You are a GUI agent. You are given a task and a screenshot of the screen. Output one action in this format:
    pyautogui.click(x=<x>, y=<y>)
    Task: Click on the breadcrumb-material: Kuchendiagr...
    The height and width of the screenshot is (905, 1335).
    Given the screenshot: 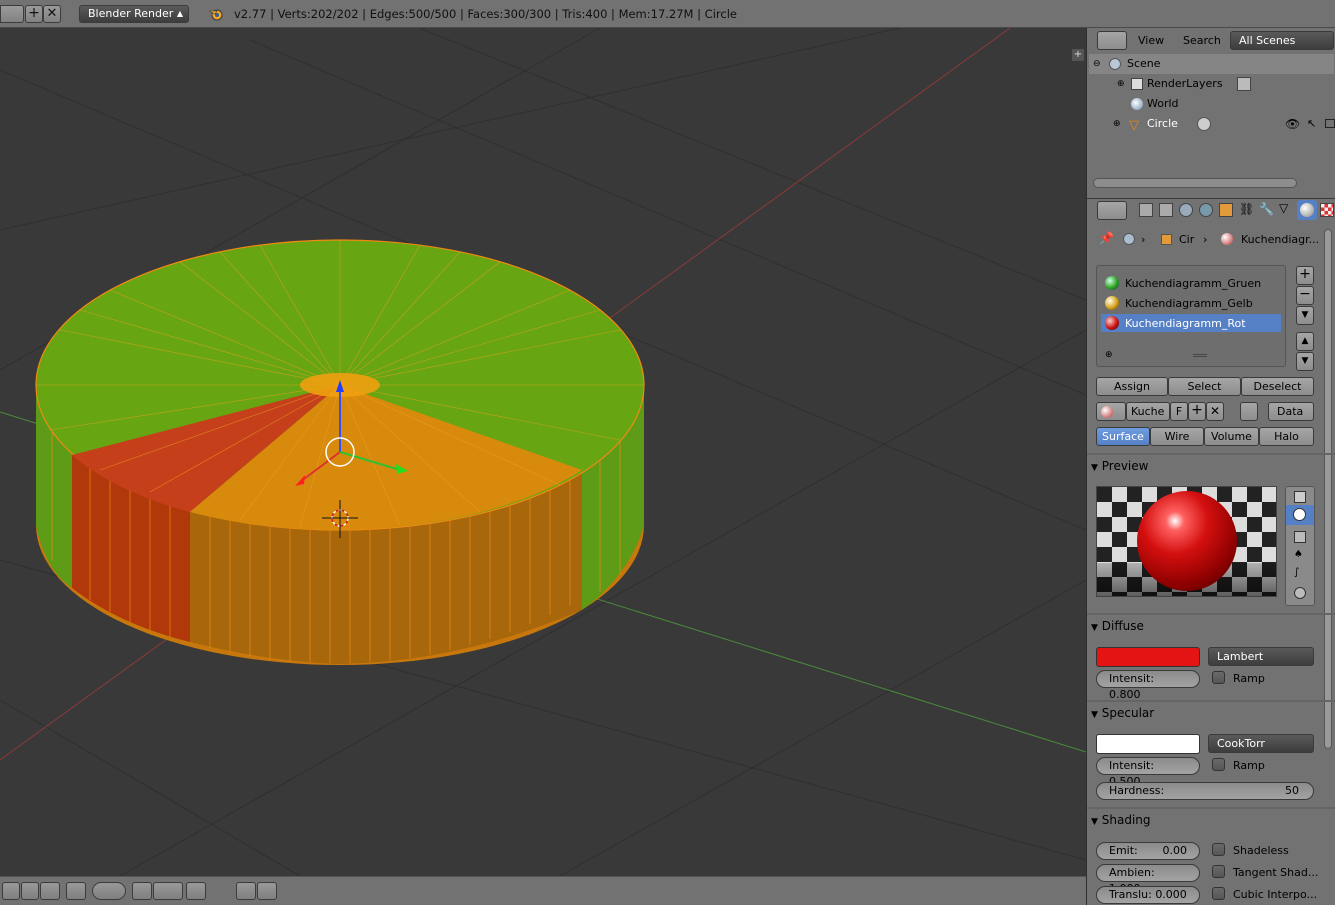 What is the action you would take?
    pyautogui.click(x=1280, y=239)
    